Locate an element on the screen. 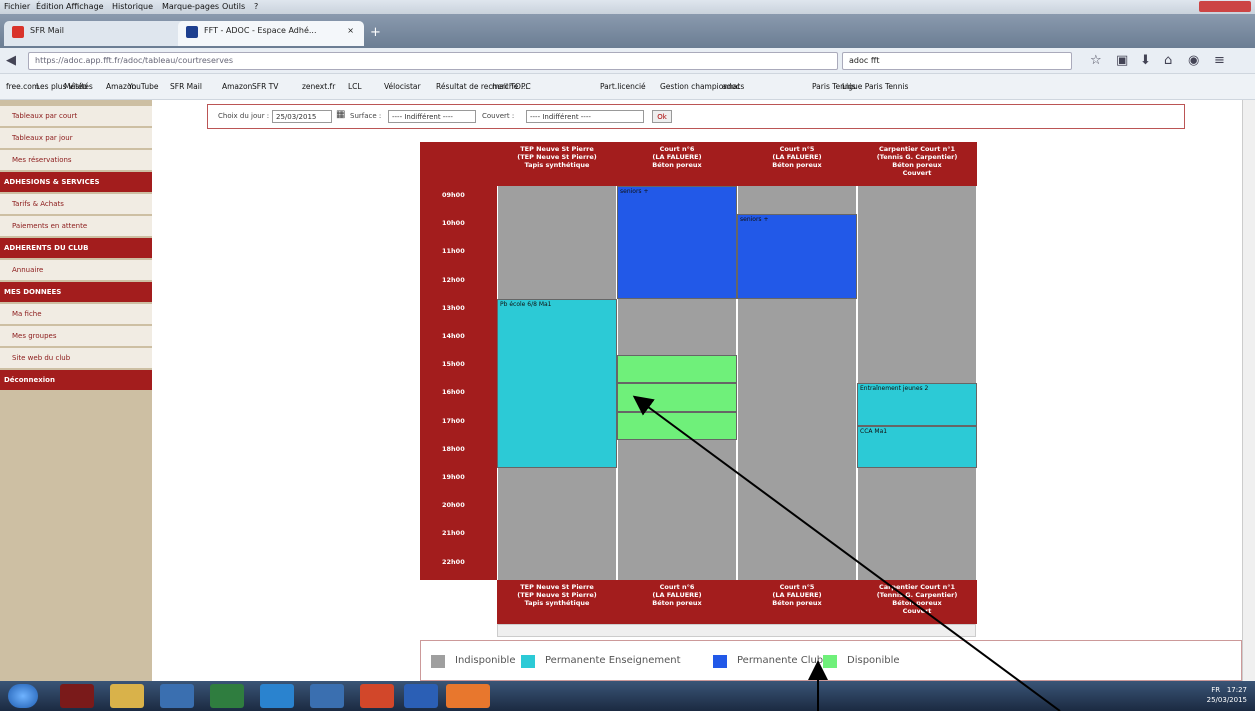 The width and height of the screenshot is (1255, 711). bookmark-item: adoc is located at coordinates (731, 86).